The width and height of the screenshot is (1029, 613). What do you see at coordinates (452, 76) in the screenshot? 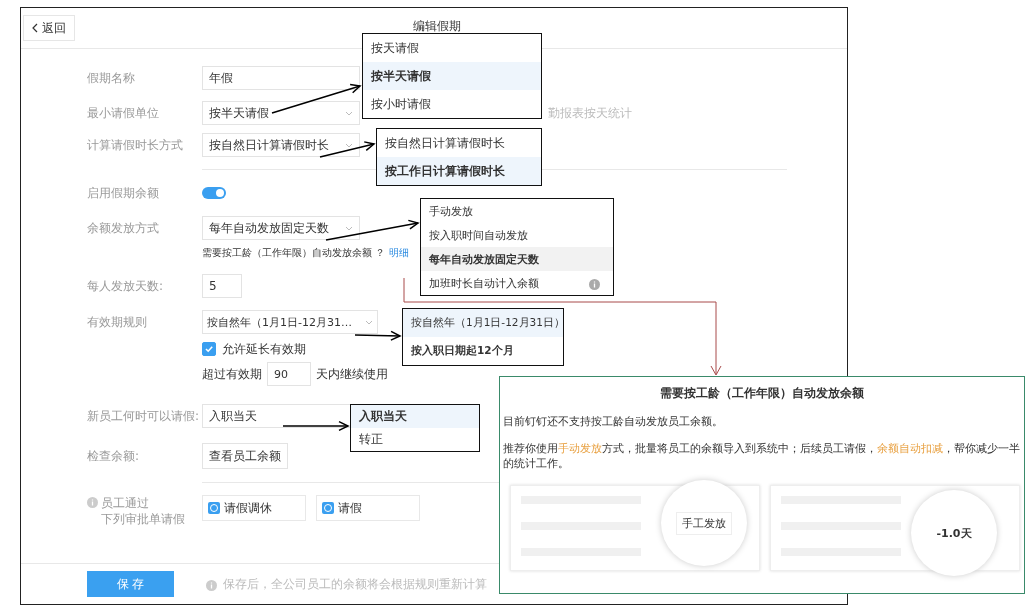
I see `dropdown-option: 按半天请假` at bounding box center [452, 76].